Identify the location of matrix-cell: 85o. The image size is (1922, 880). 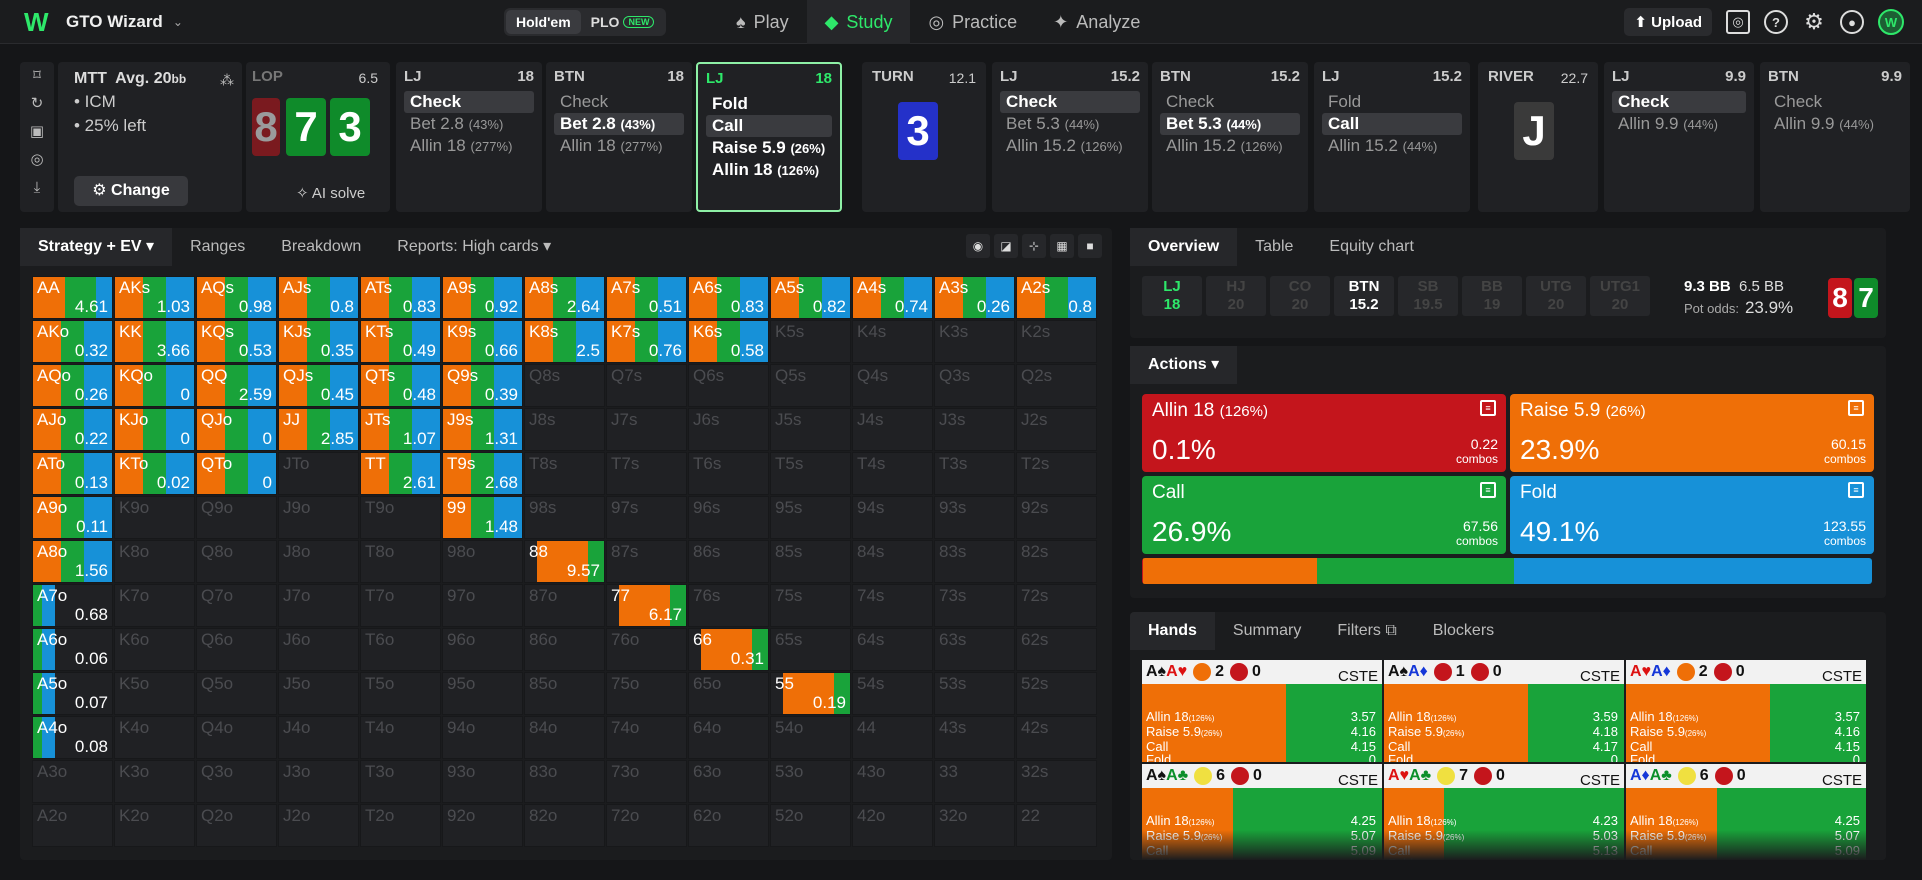
(564, 693).